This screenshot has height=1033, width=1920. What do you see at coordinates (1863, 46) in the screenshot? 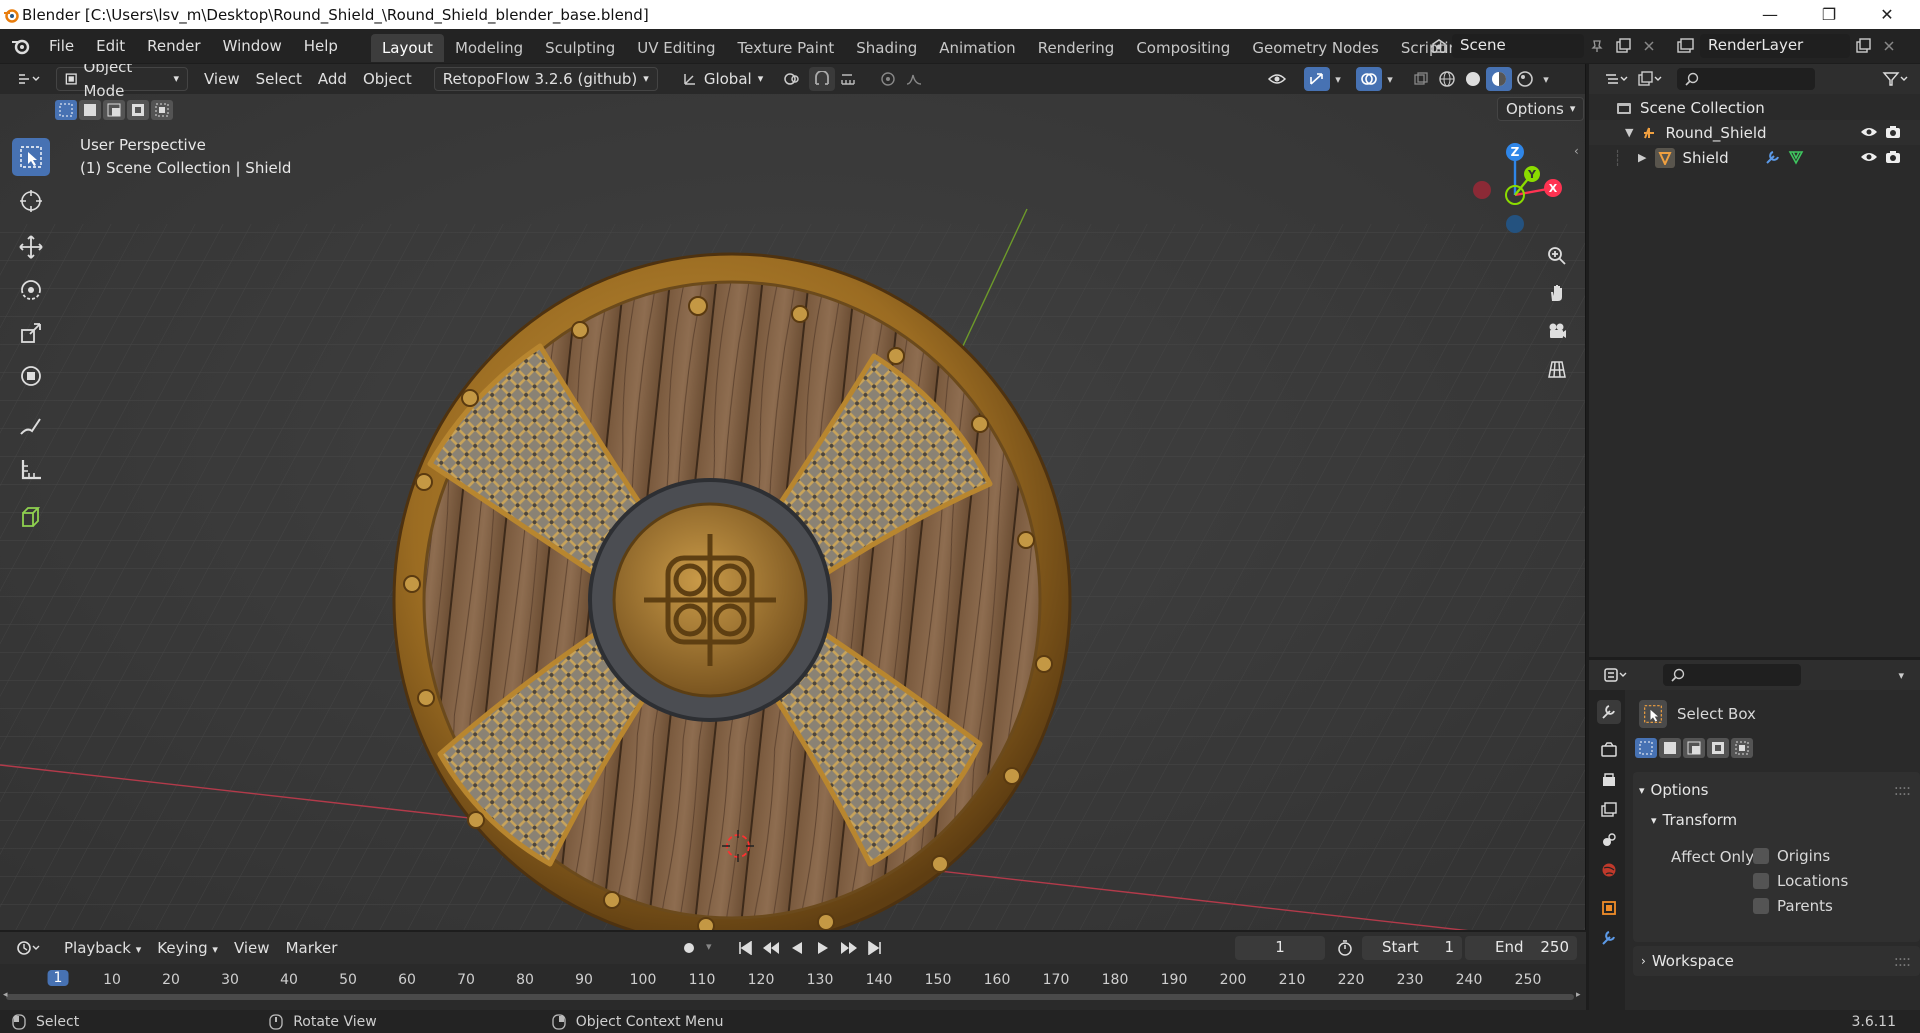
I see `new-render-layer-icon` at bounding box center [1863, 46].